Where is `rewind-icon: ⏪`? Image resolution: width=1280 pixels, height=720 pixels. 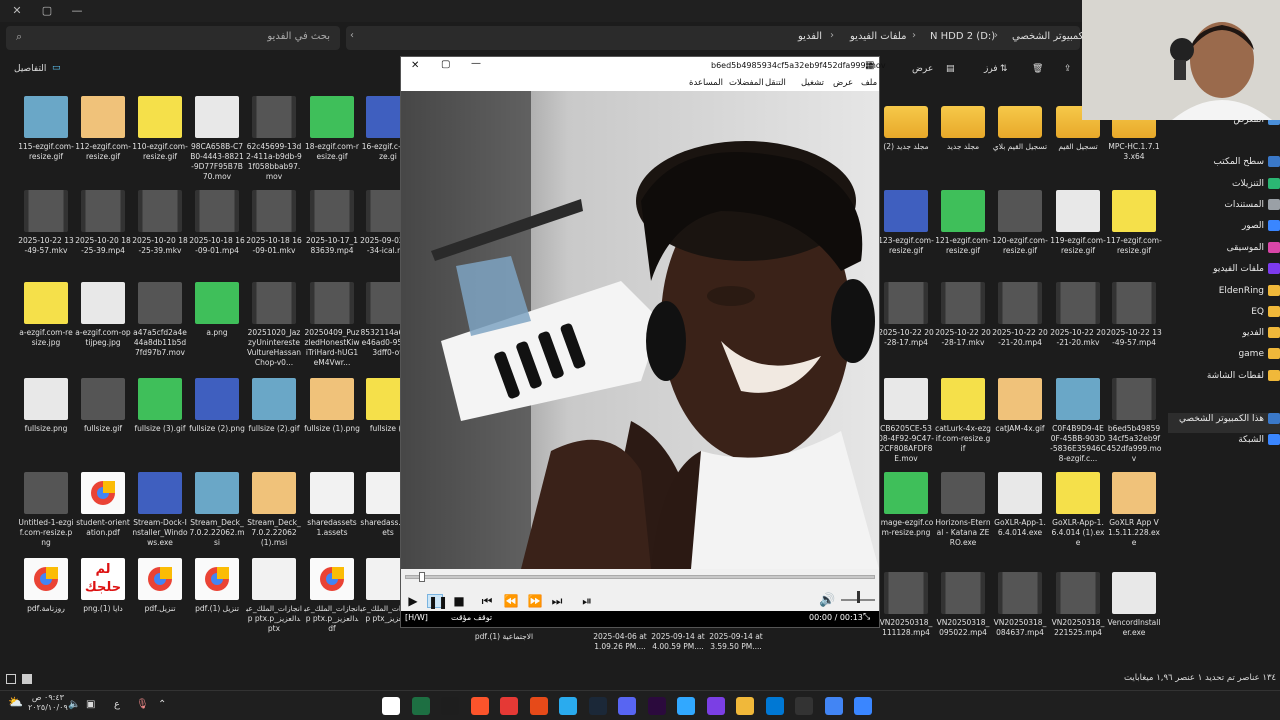
rewind-icon: ⏪ is located at coordinates (511, 601).